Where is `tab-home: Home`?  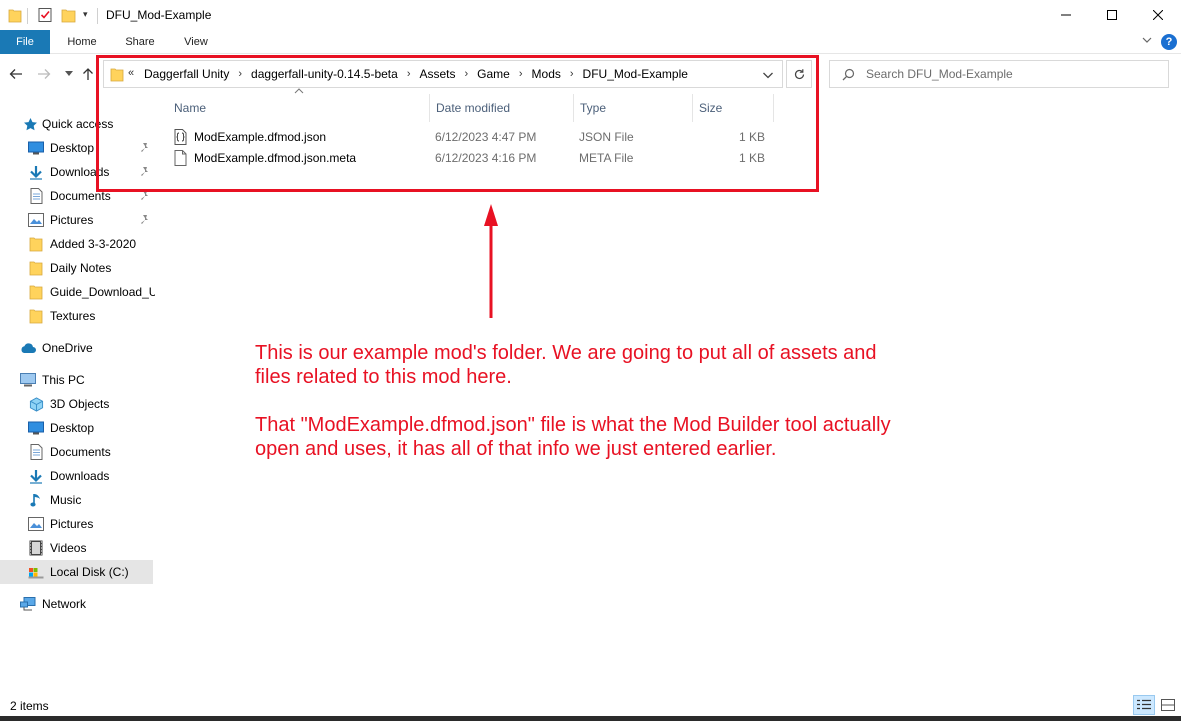
tab-home: Home is located at coordinates (82, 42).